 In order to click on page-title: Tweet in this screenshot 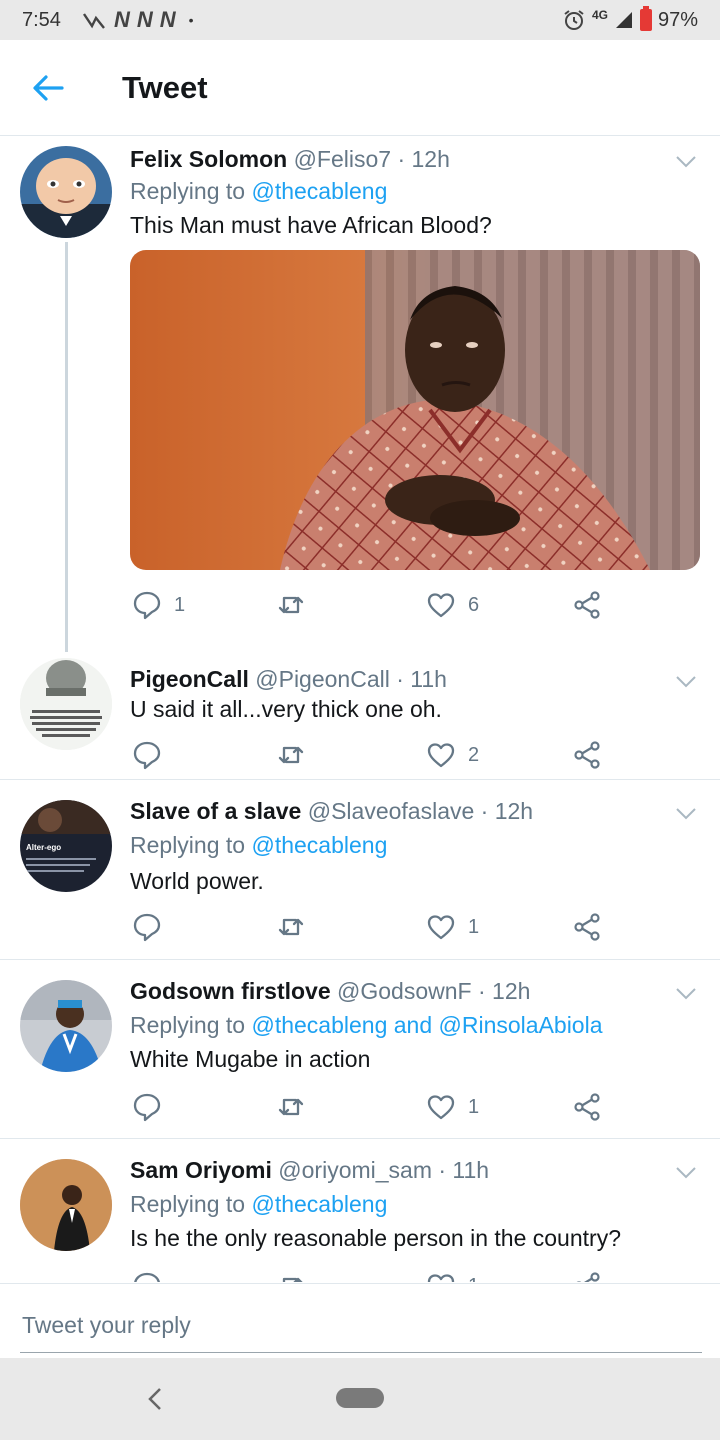, I will do `click(165, 87)`.